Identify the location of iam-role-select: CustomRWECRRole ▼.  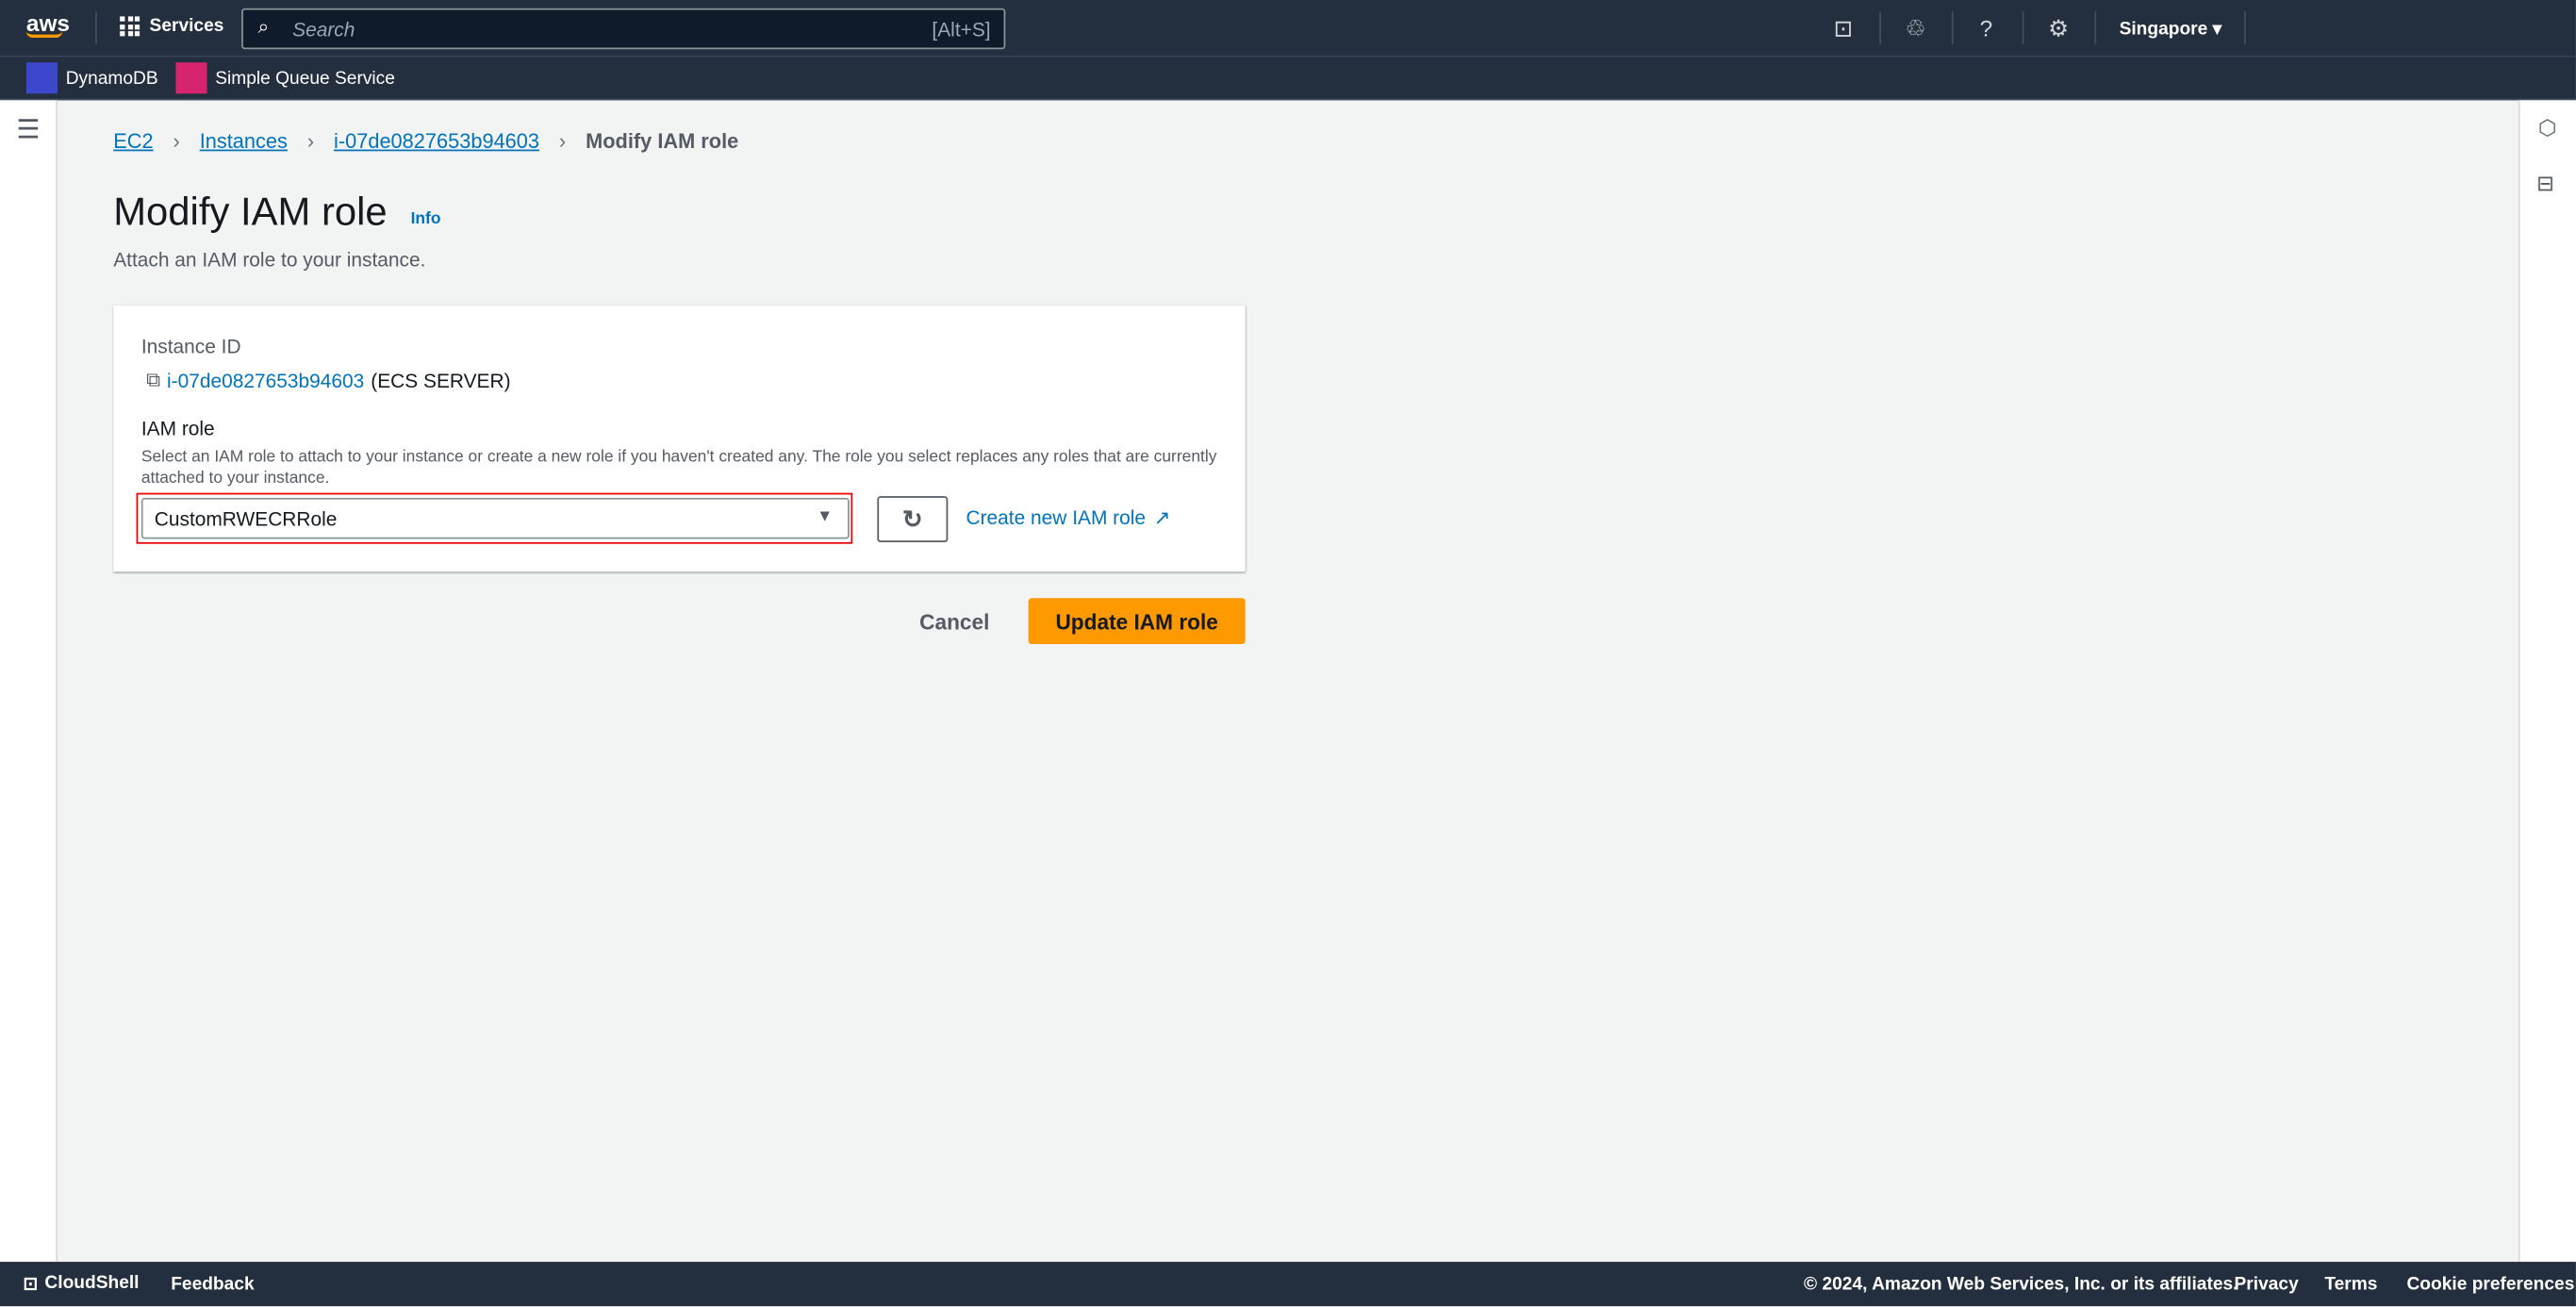
(495, 518).